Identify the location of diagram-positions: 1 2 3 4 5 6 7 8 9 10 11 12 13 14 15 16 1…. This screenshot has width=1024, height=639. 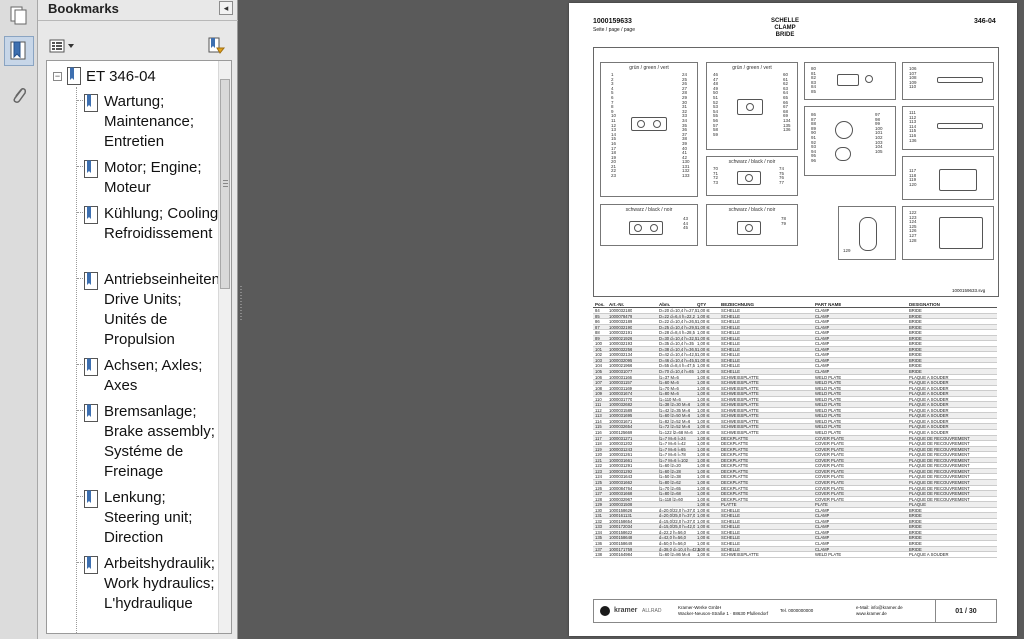
(614, 125).